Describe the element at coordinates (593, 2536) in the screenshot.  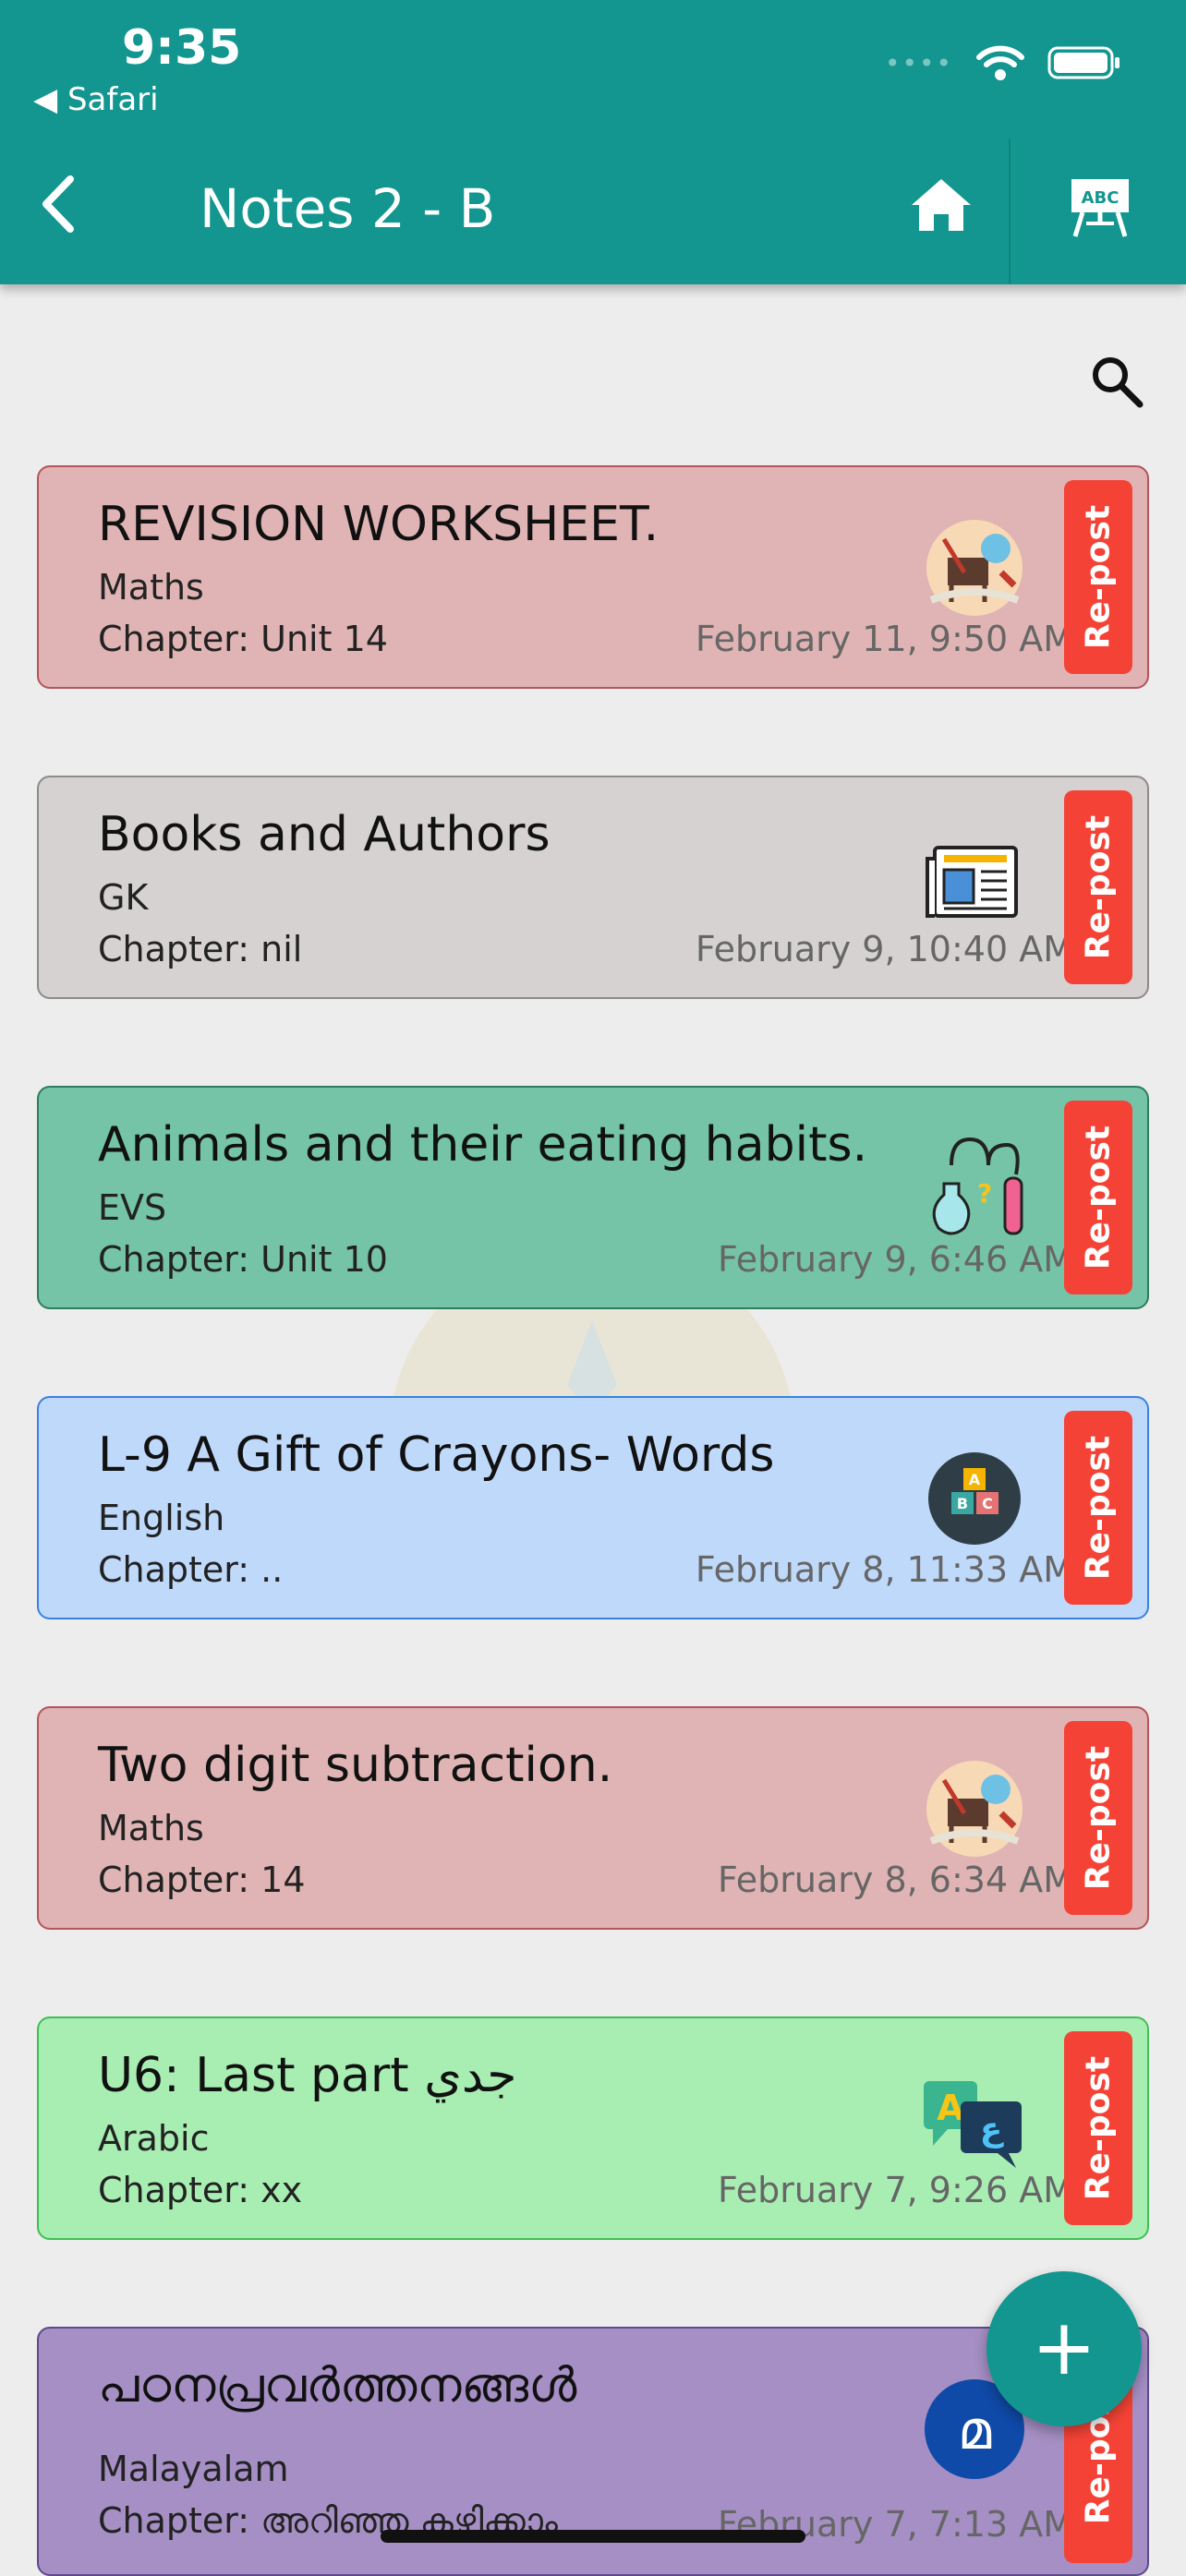
I see `home-indicator` at that location.